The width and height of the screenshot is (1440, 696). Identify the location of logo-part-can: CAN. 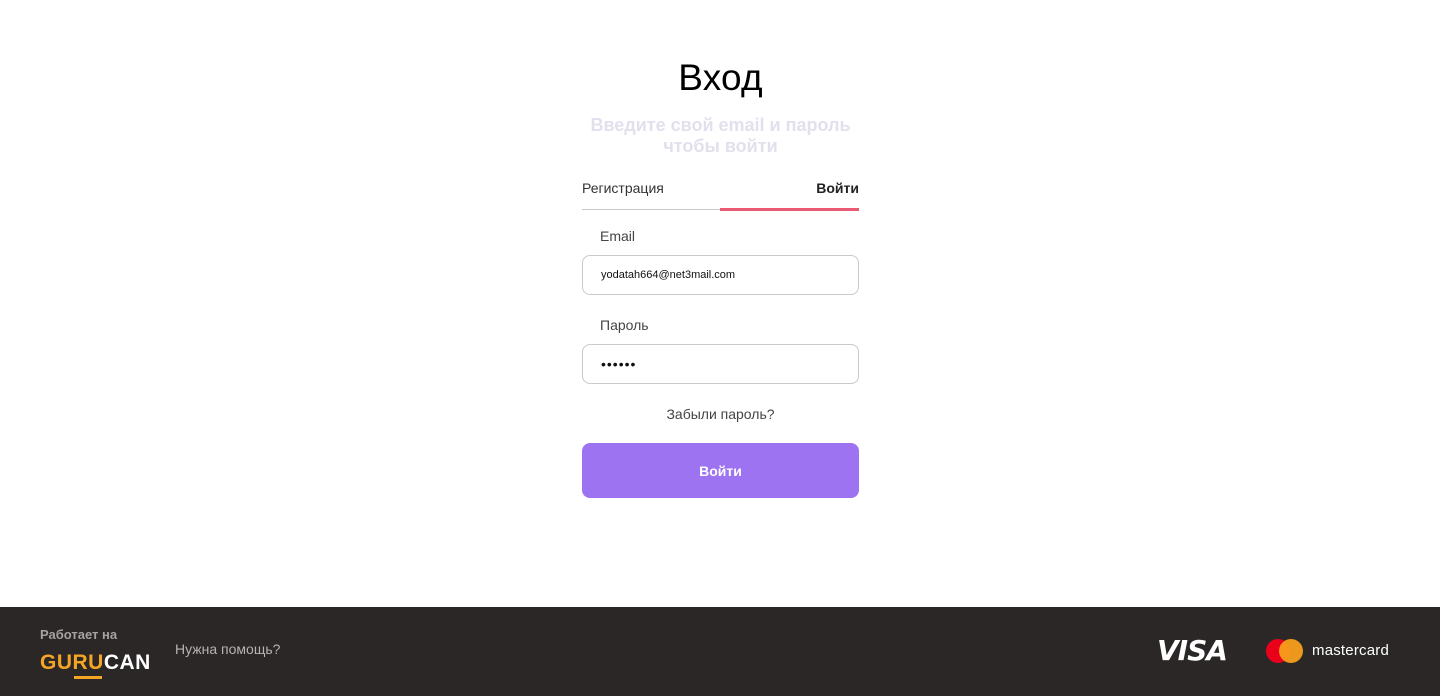
(127, 662).